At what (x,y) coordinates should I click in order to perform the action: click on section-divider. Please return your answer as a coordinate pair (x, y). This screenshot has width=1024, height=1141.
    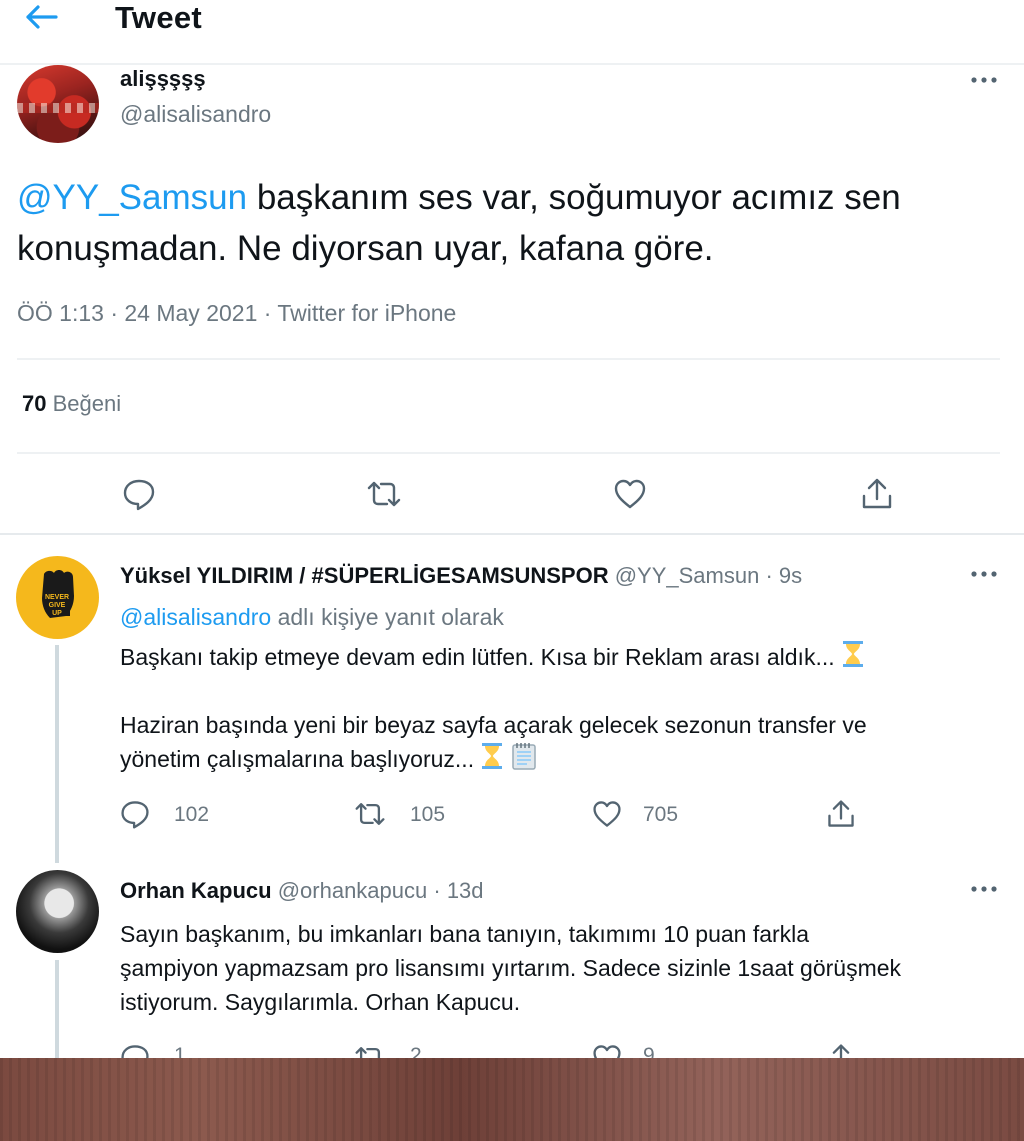
    Looking at the image, I should click on (512, 534).